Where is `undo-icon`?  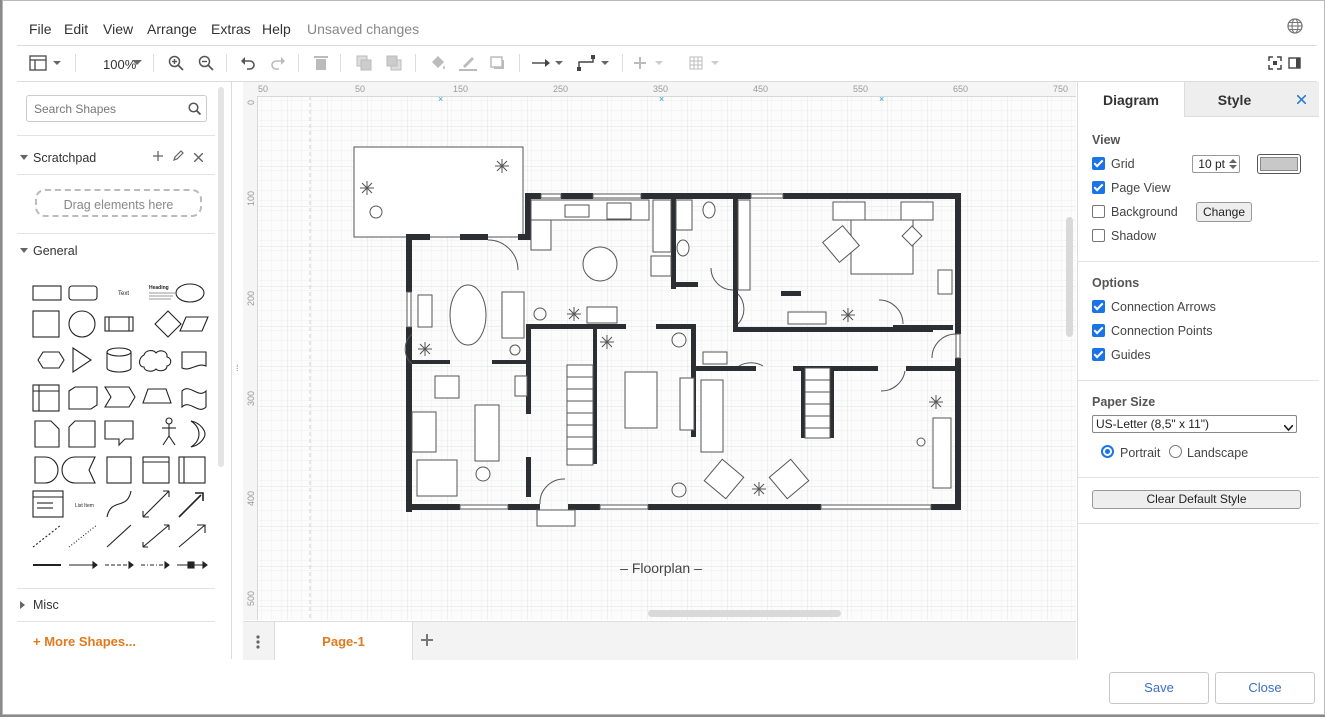 undo-icon is located at coordinates (248, 63).